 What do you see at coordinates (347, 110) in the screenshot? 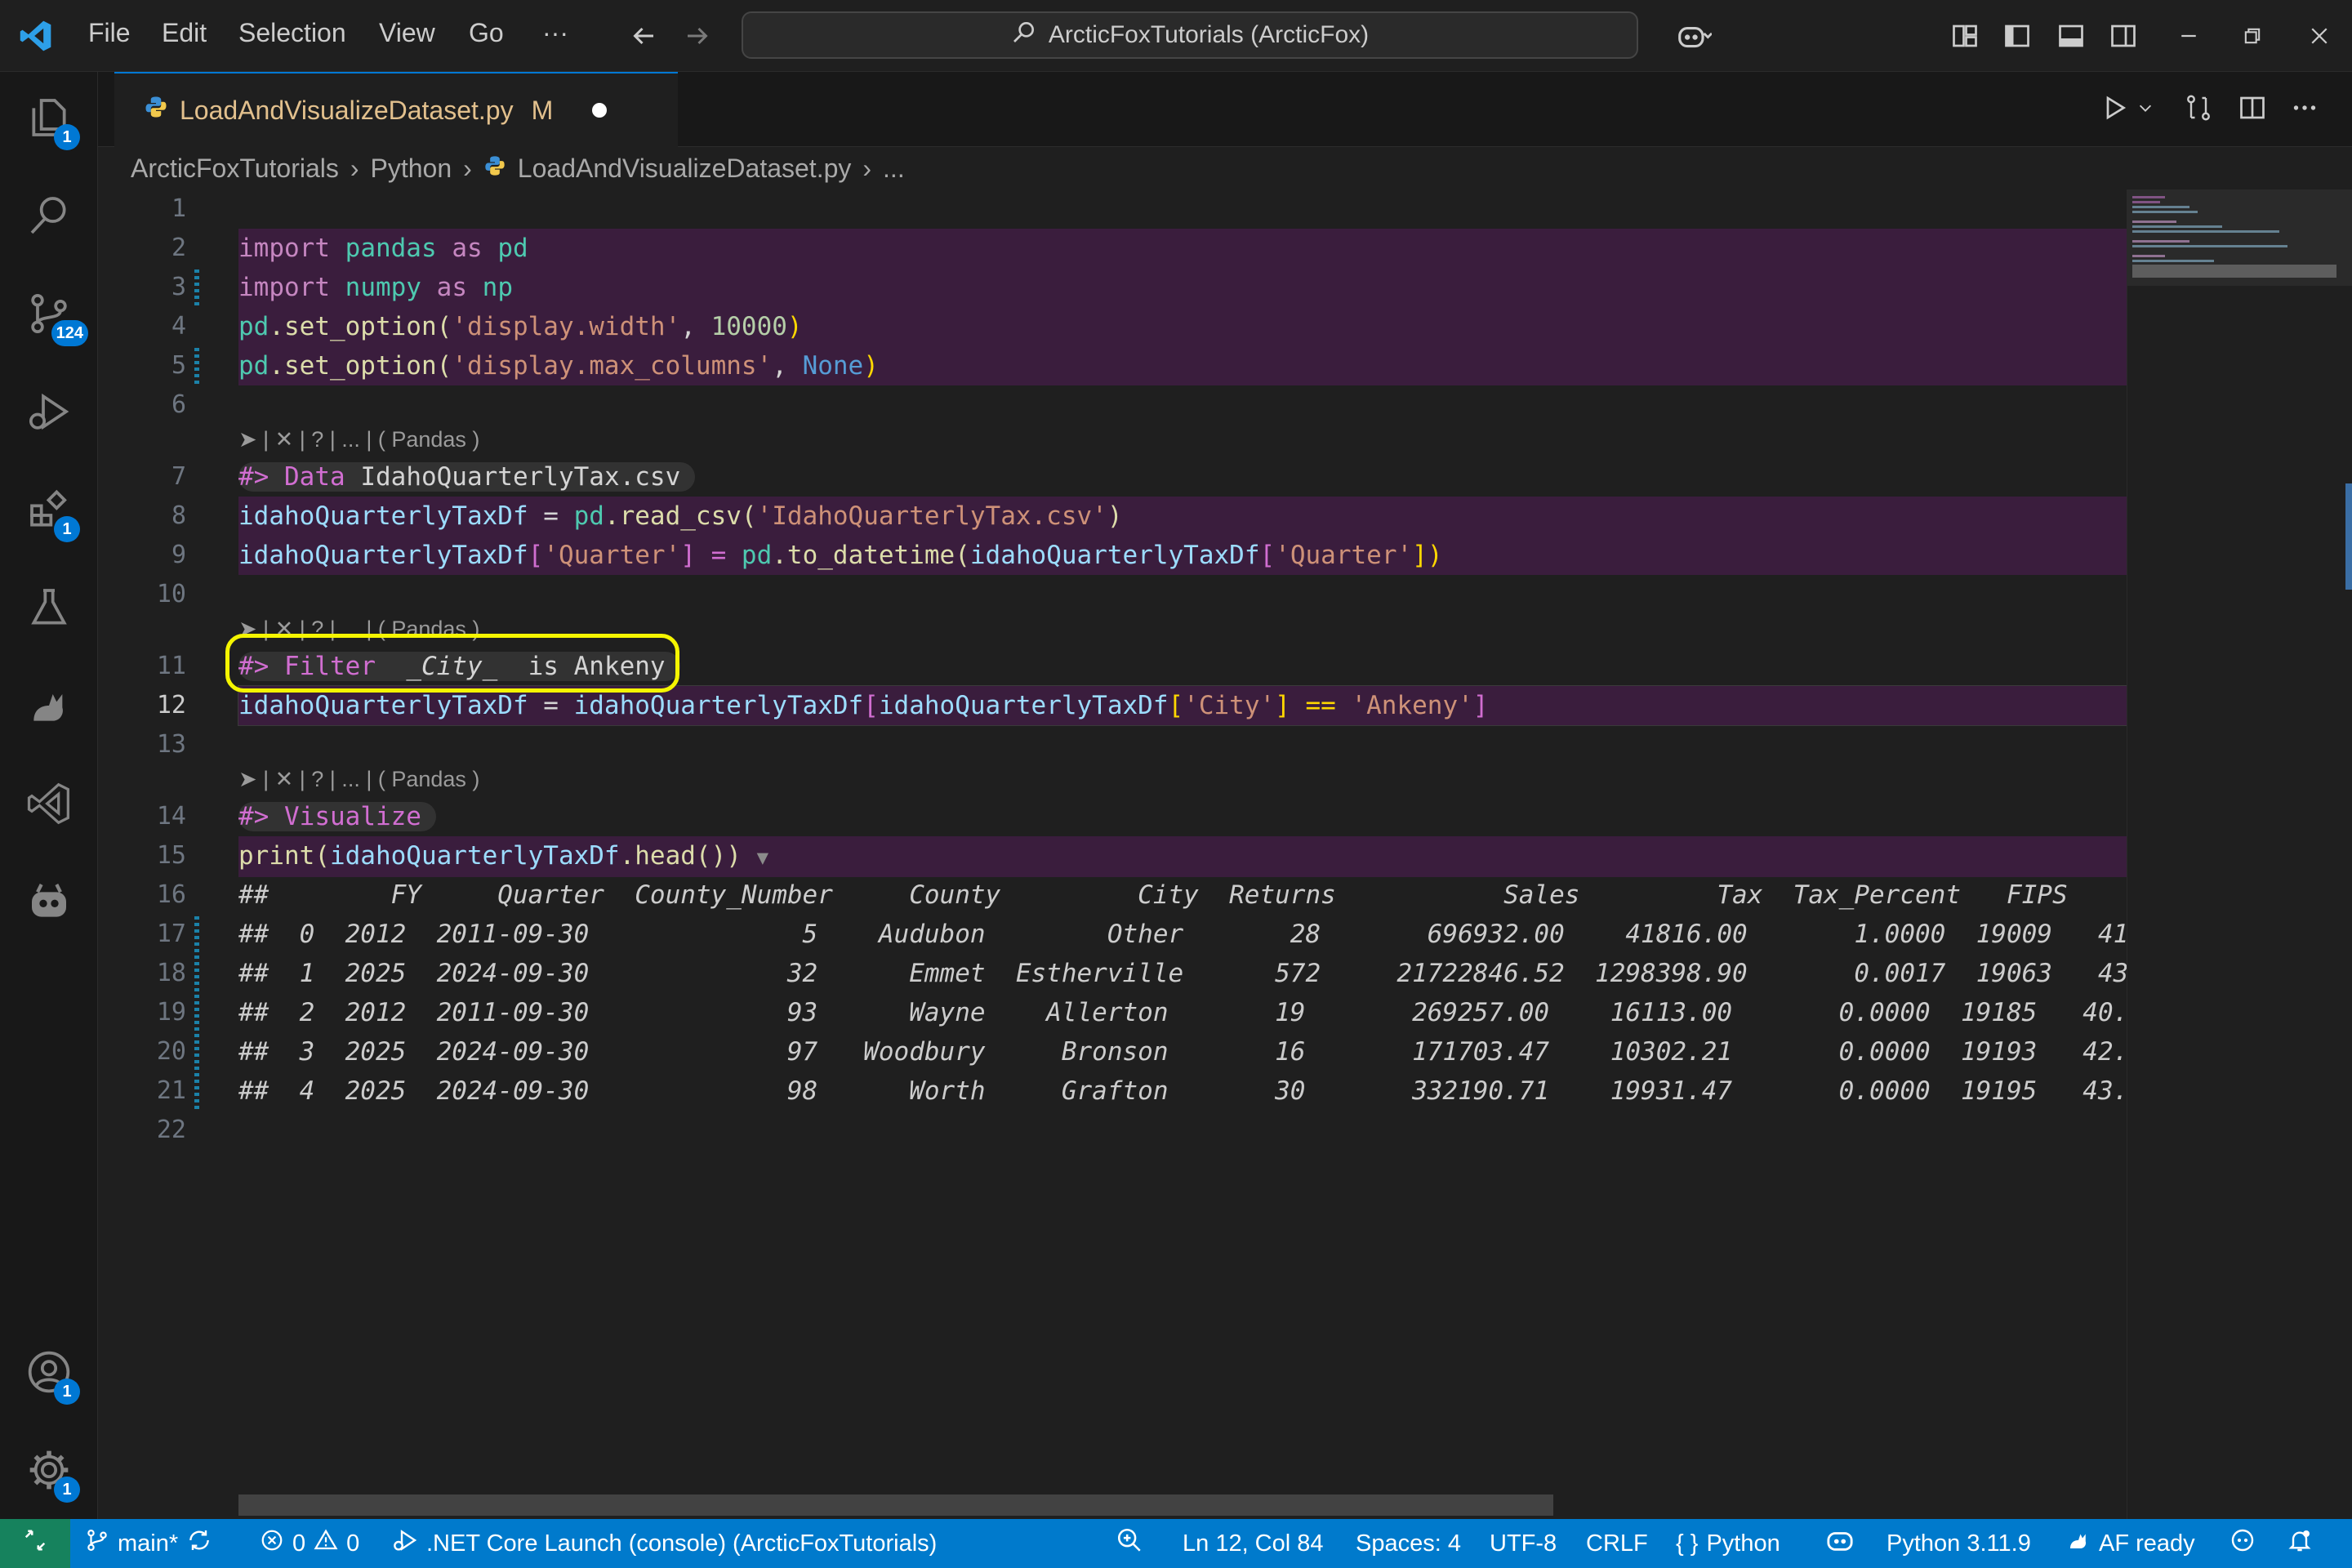
I see `tab-label: LoadAndVisualizeDataset.py` at bounding box center [347, 110].